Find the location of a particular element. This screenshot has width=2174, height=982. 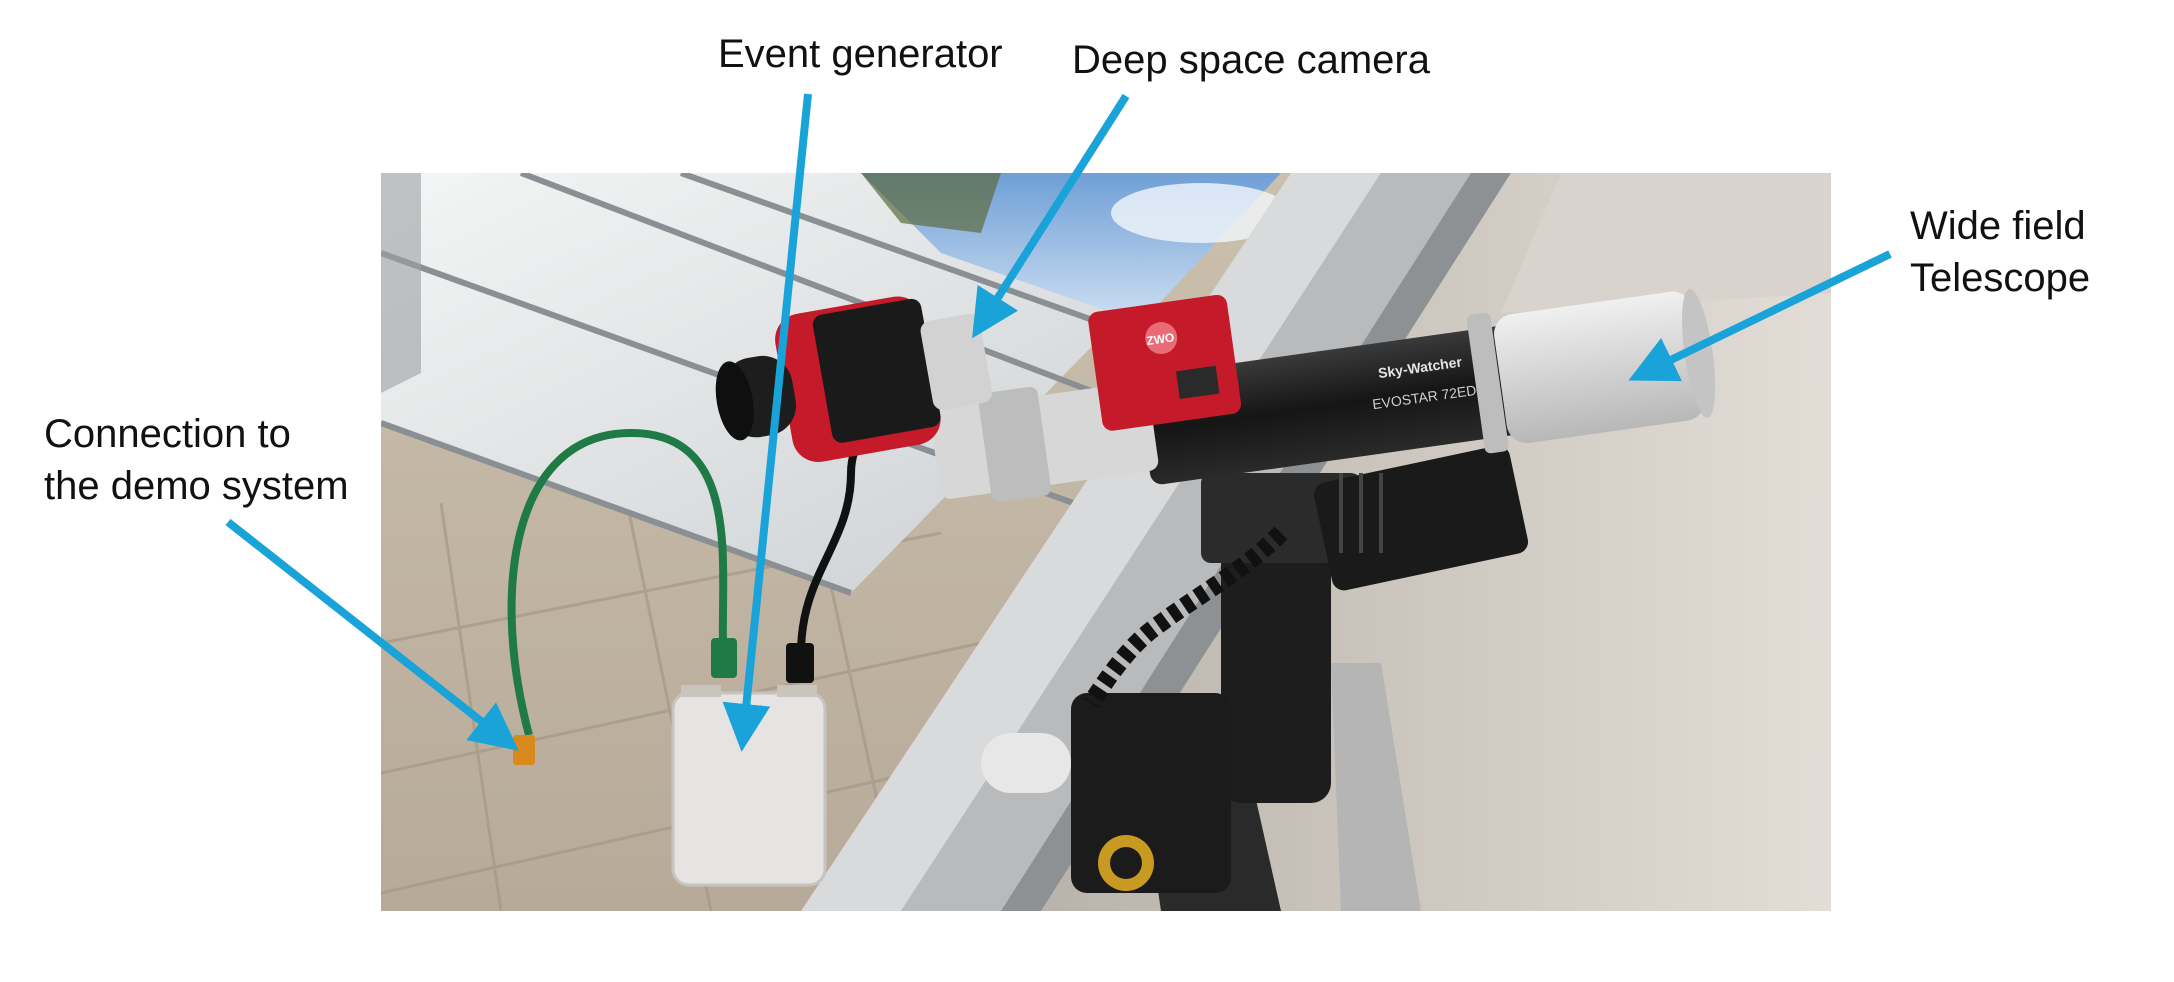

event-generator-arrow is located at coordinates (767, 422).